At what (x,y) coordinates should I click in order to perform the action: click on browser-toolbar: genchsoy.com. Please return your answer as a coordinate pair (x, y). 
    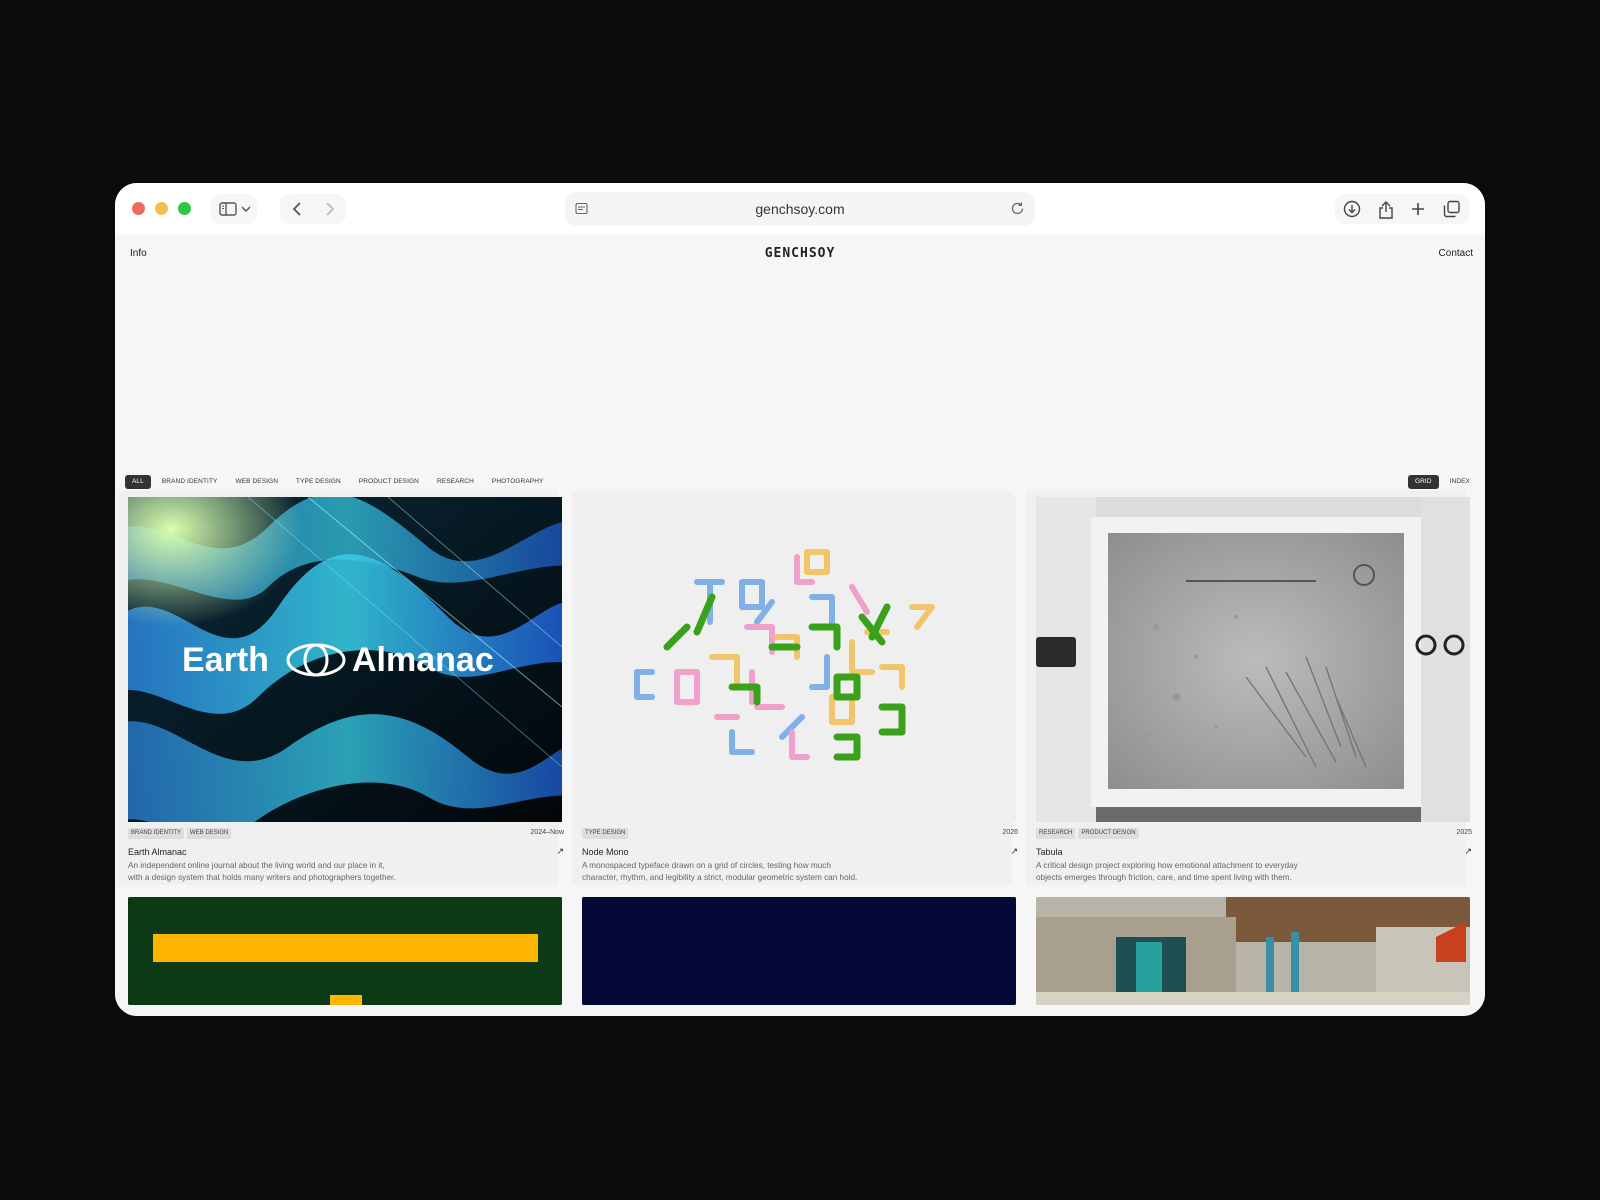
    Looking at the image, I should click on (800, 209).